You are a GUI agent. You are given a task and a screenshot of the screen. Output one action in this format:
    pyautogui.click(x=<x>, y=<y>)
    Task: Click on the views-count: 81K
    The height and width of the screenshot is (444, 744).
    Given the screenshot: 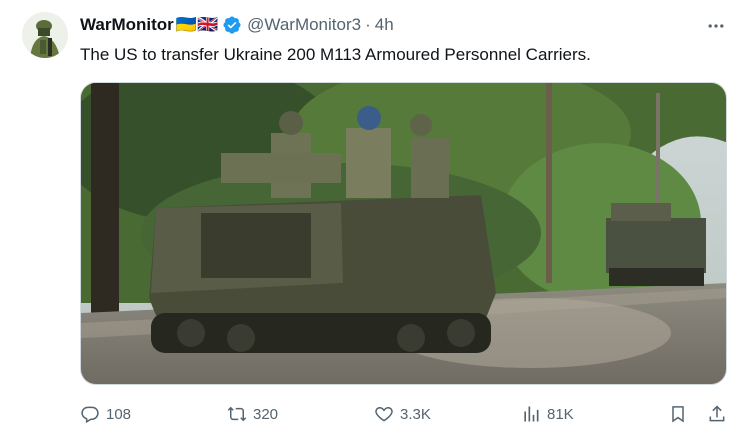 What is the action you would take?
    pyautogui.click(x=560, y=414)
    